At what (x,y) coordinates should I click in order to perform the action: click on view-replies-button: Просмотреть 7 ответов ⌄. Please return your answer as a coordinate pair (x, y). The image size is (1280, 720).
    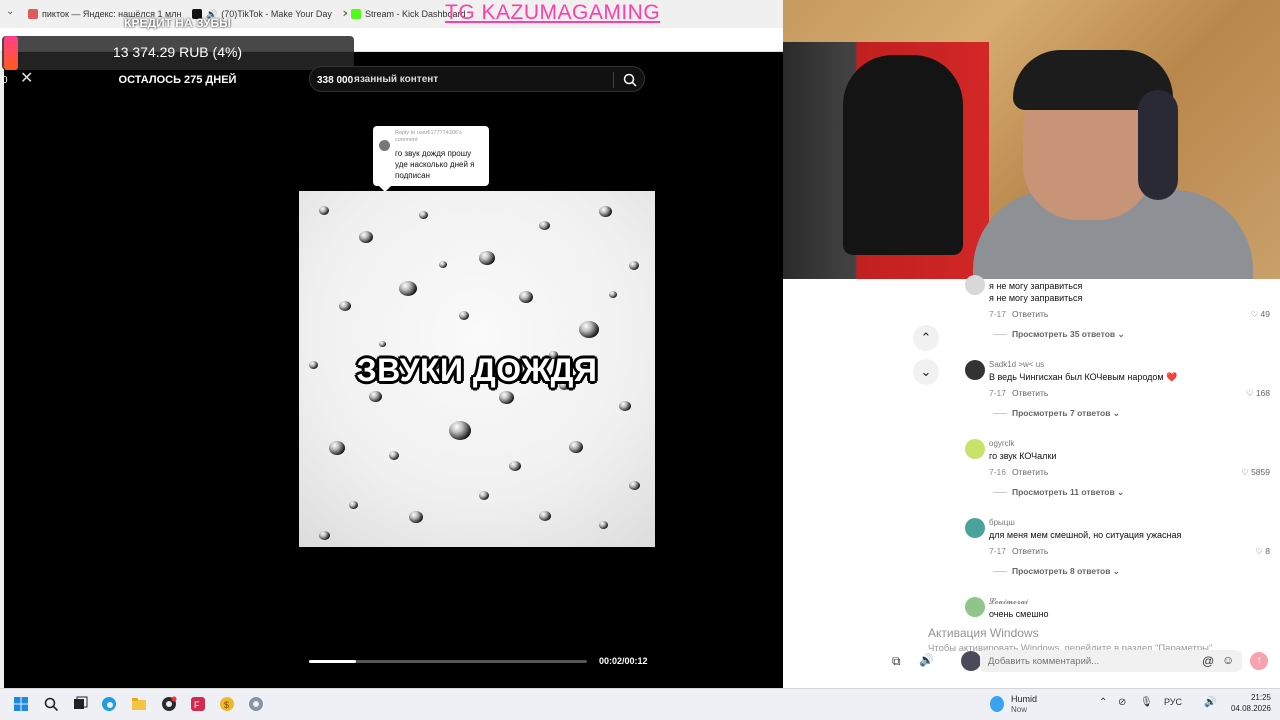
    Looking at the image, I should click on (1056, 413).